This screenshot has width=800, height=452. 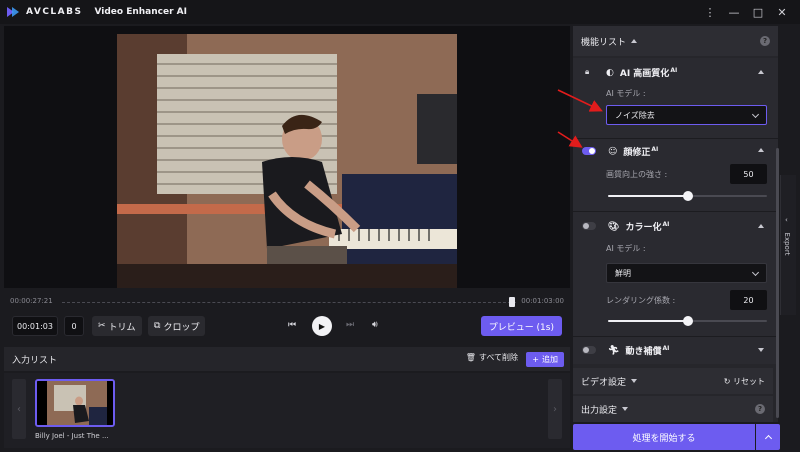 I want to click on volume-icon: 🔊︎, so click(x=375, y=325).